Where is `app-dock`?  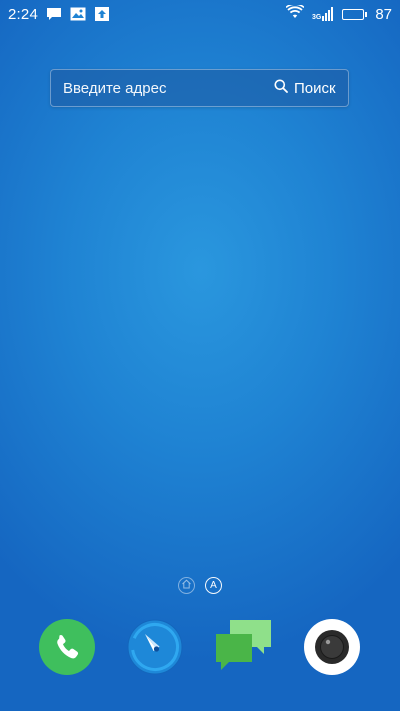
app-dock is located at coordinates (200, 648).